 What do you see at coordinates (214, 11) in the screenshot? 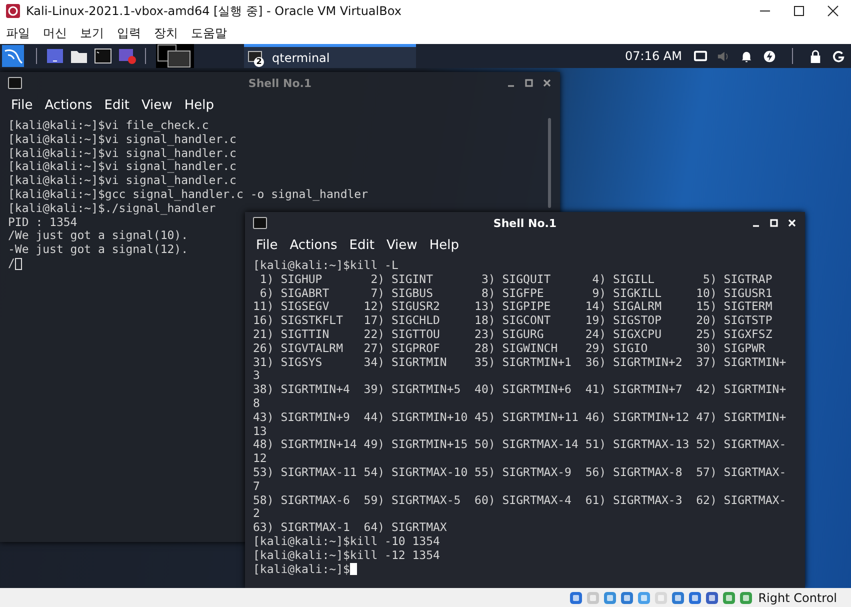
I see `window-title: Kali-Linux-2021.1-vbox-amd64 [실행 중] - Oracle VM VirtualBox` at bounding box center [214, 11].